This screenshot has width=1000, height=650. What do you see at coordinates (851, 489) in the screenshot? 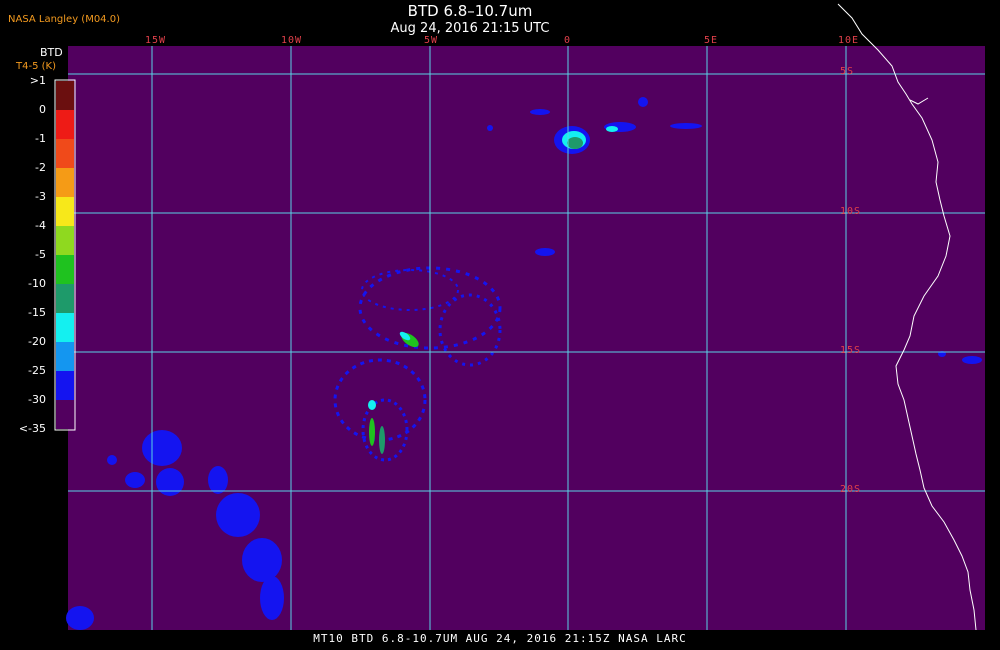
I see `lat-label-20s: 20S` at bounding box center [851, 489].